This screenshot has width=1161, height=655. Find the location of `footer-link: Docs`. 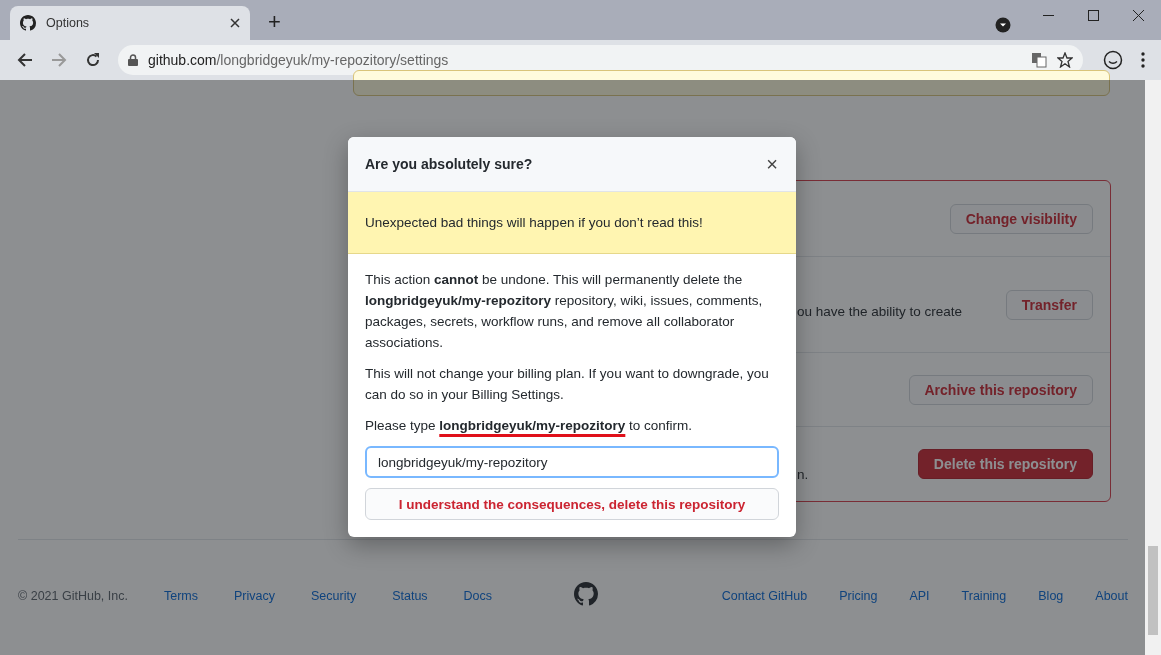

footer-link: Docs is located at coordinates (478, 595).